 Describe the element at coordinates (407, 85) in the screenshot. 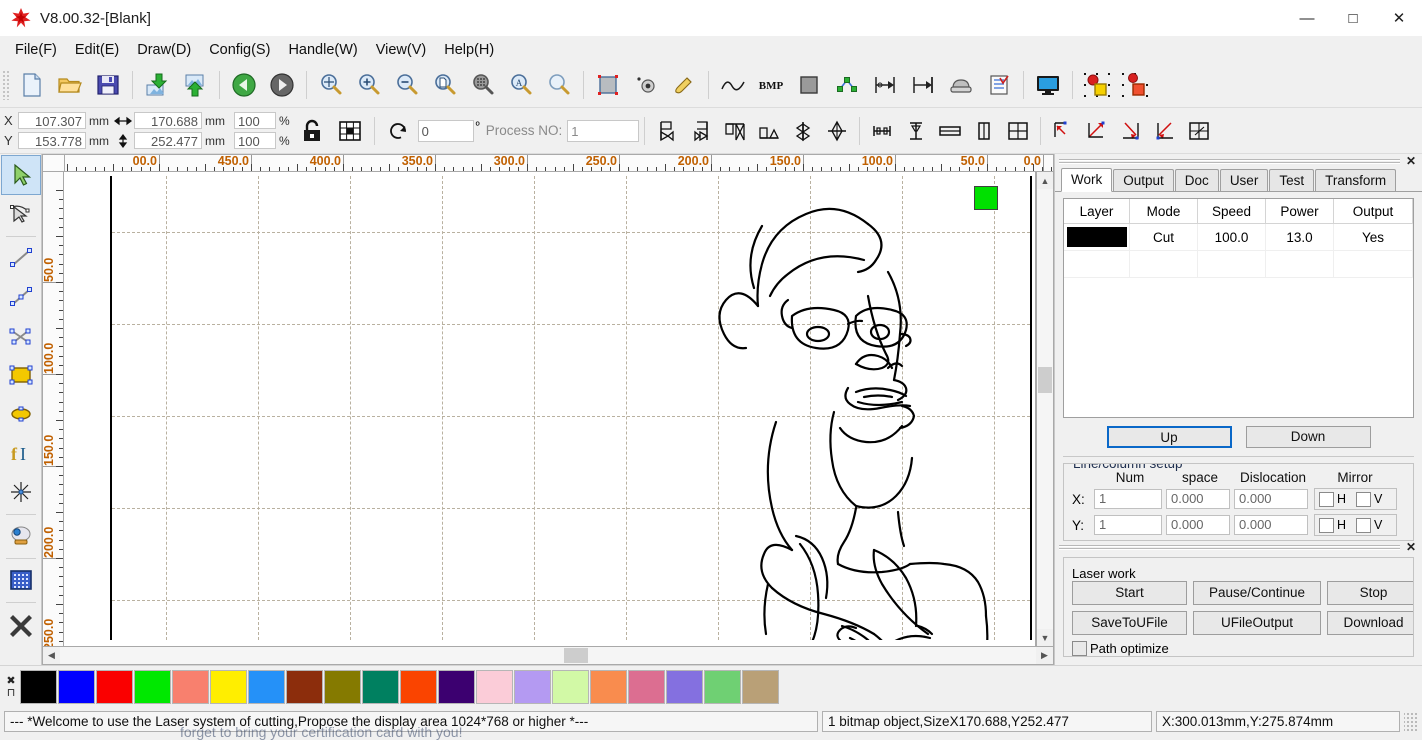

I see `zoom-out-icon` at that location.